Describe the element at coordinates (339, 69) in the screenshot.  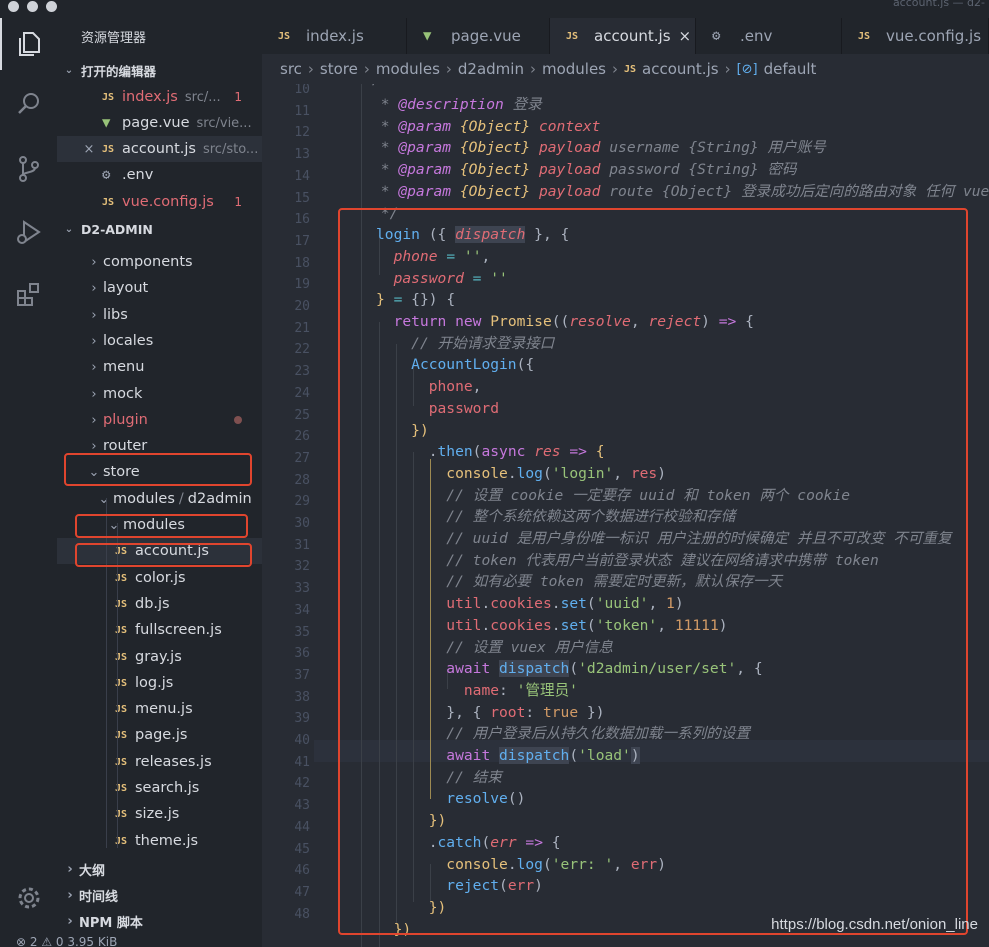
I see `breadcrumb-item: store` at that location.